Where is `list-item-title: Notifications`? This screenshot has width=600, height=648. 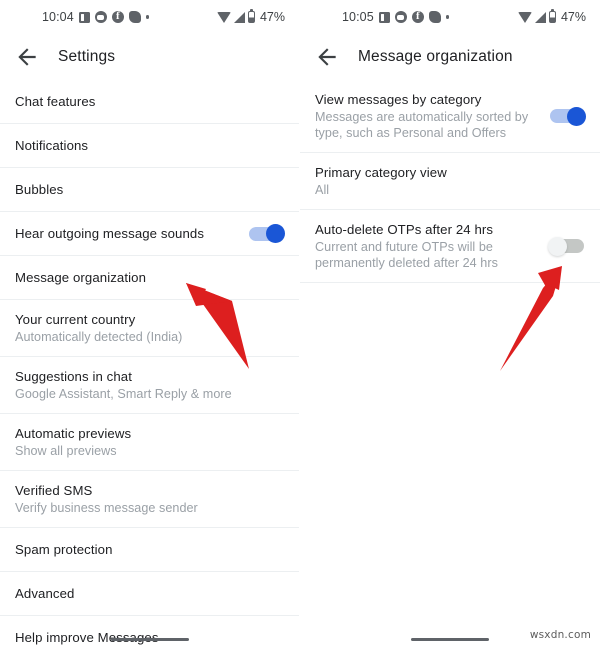
list-item-title: Notifications is located at coordinates (52, 145).